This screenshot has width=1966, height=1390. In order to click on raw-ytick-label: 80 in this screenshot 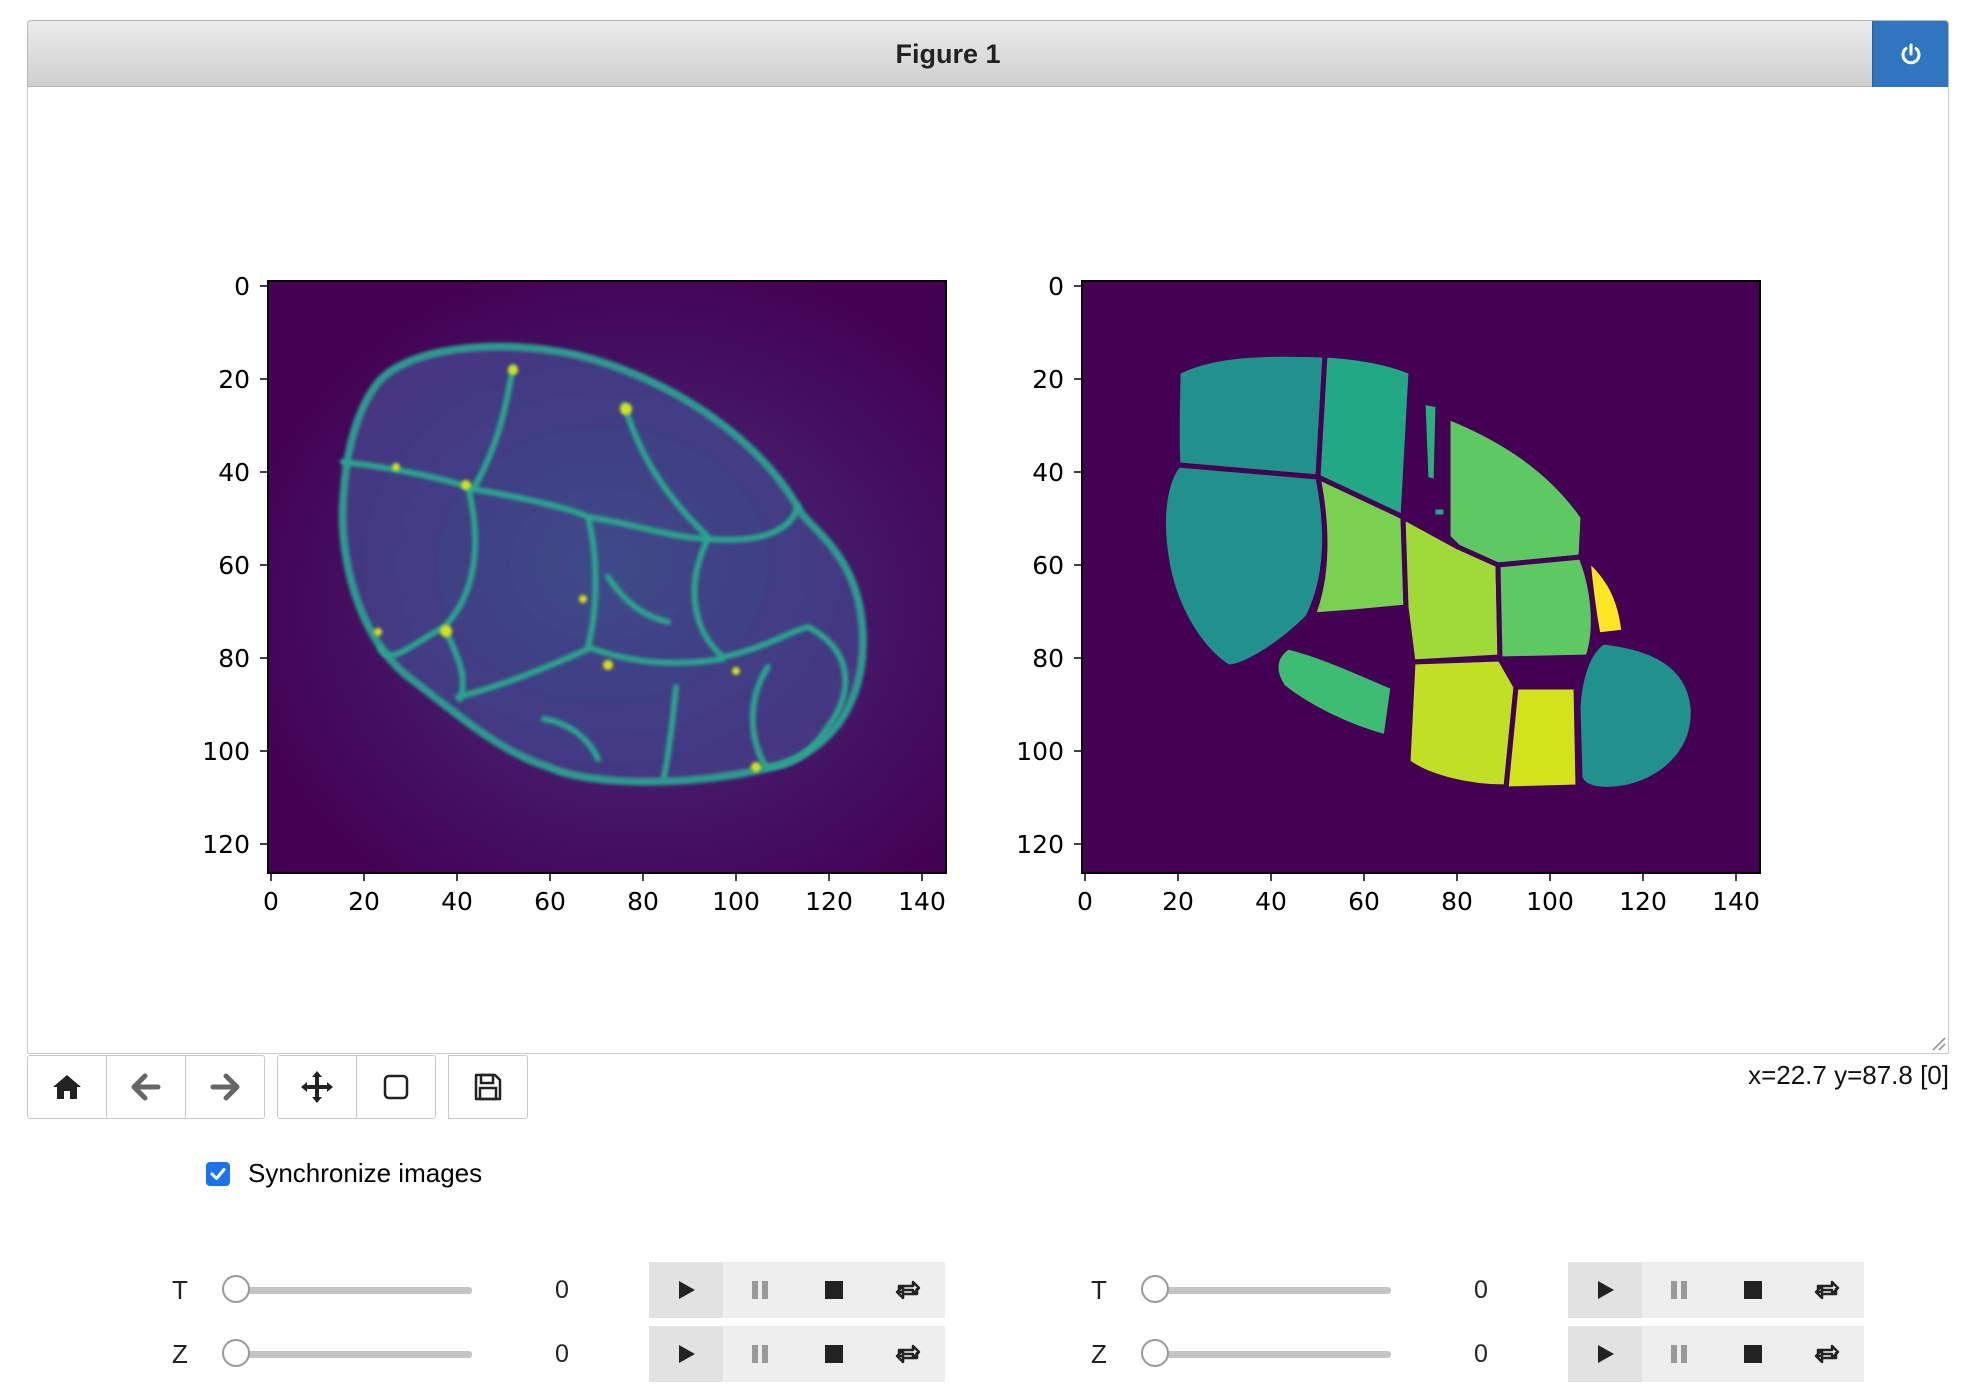, I will do `click(234, 658)`.